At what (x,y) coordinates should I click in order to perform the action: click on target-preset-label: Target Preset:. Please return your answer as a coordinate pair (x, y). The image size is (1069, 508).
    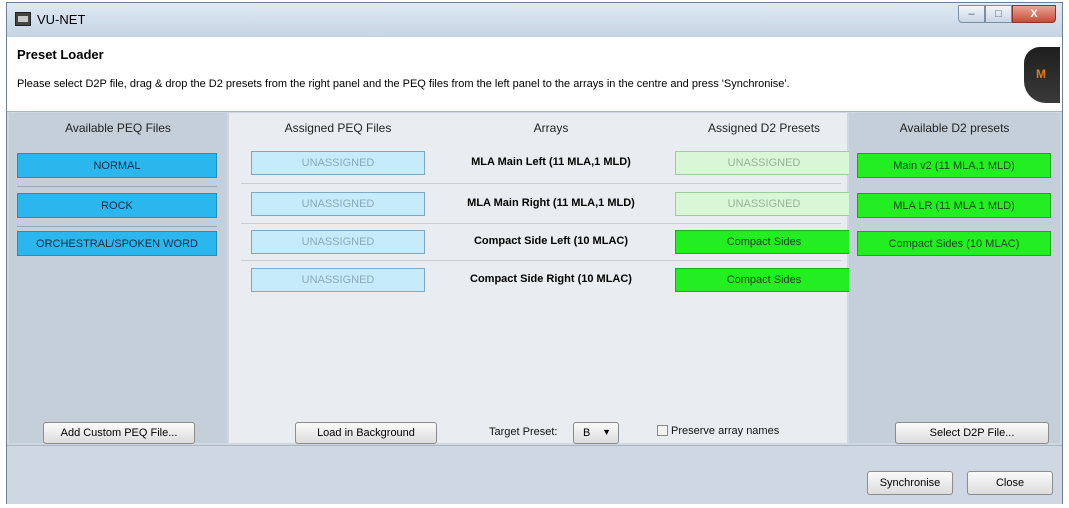
    Looking at the image, I should click on (523, 432).